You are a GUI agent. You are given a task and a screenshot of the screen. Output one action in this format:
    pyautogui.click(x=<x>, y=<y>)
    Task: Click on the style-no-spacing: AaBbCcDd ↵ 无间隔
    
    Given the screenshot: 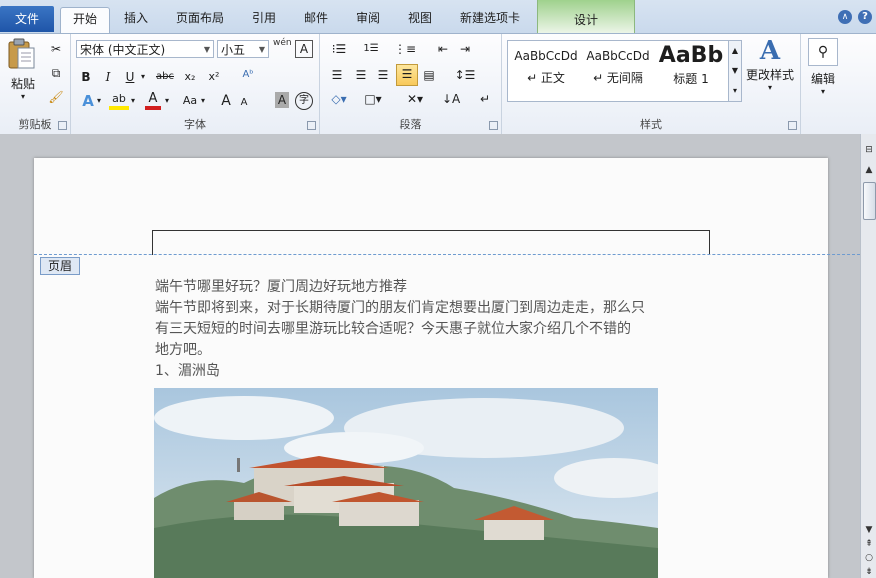 What is the action you would take?
    pyautogui.click(x=618, y=70)
    